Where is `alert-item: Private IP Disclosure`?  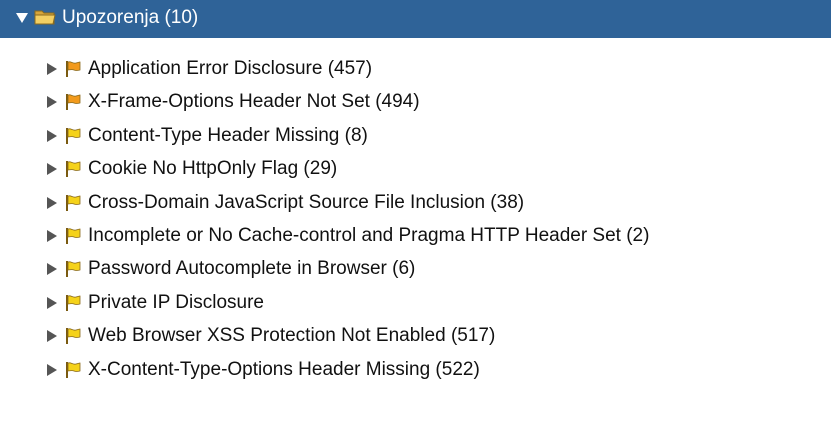 alert-item: Private IP Disclosure is located at coordinates (415, 303).